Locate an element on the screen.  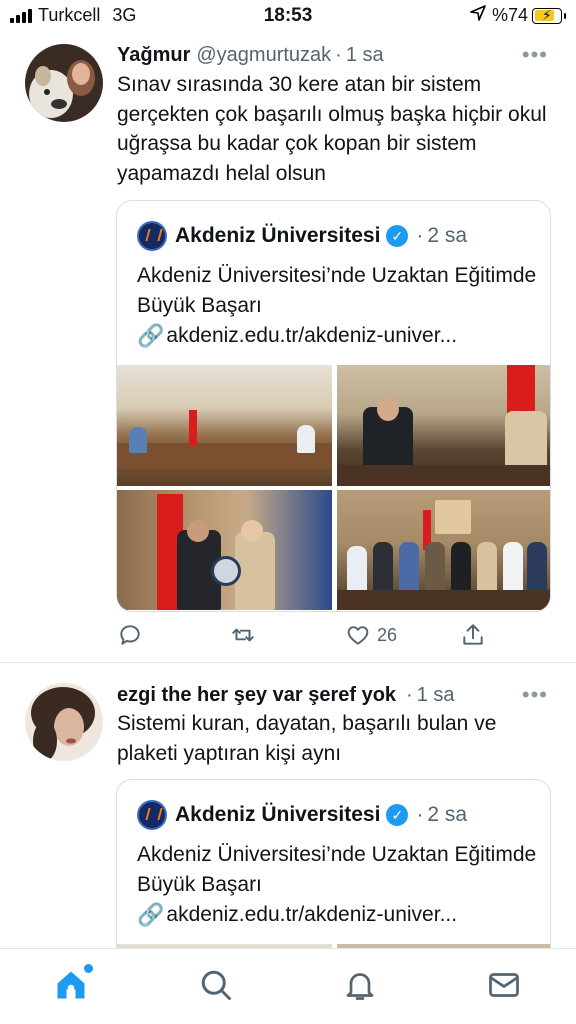
like-count: 26 is located at coordinates (387, 634).